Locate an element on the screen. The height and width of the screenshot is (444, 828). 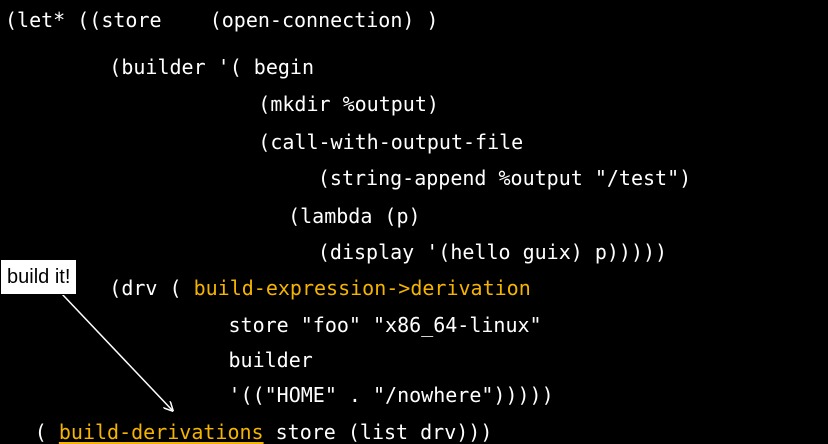
code-token: (string-append %output "/test") is located at coordinates (504, 178).